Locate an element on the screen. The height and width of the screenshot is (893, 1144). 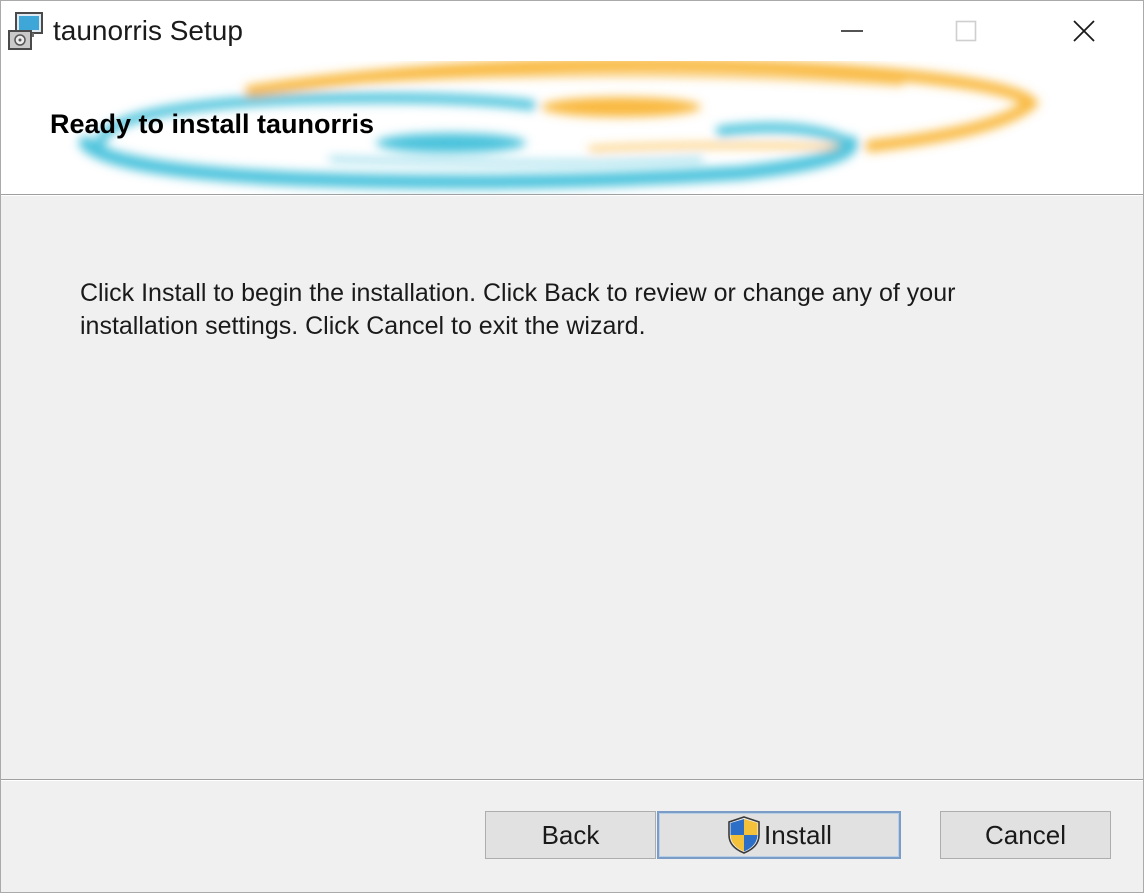
title-bar: taunorris Setup is located at coordinates (572, 31).